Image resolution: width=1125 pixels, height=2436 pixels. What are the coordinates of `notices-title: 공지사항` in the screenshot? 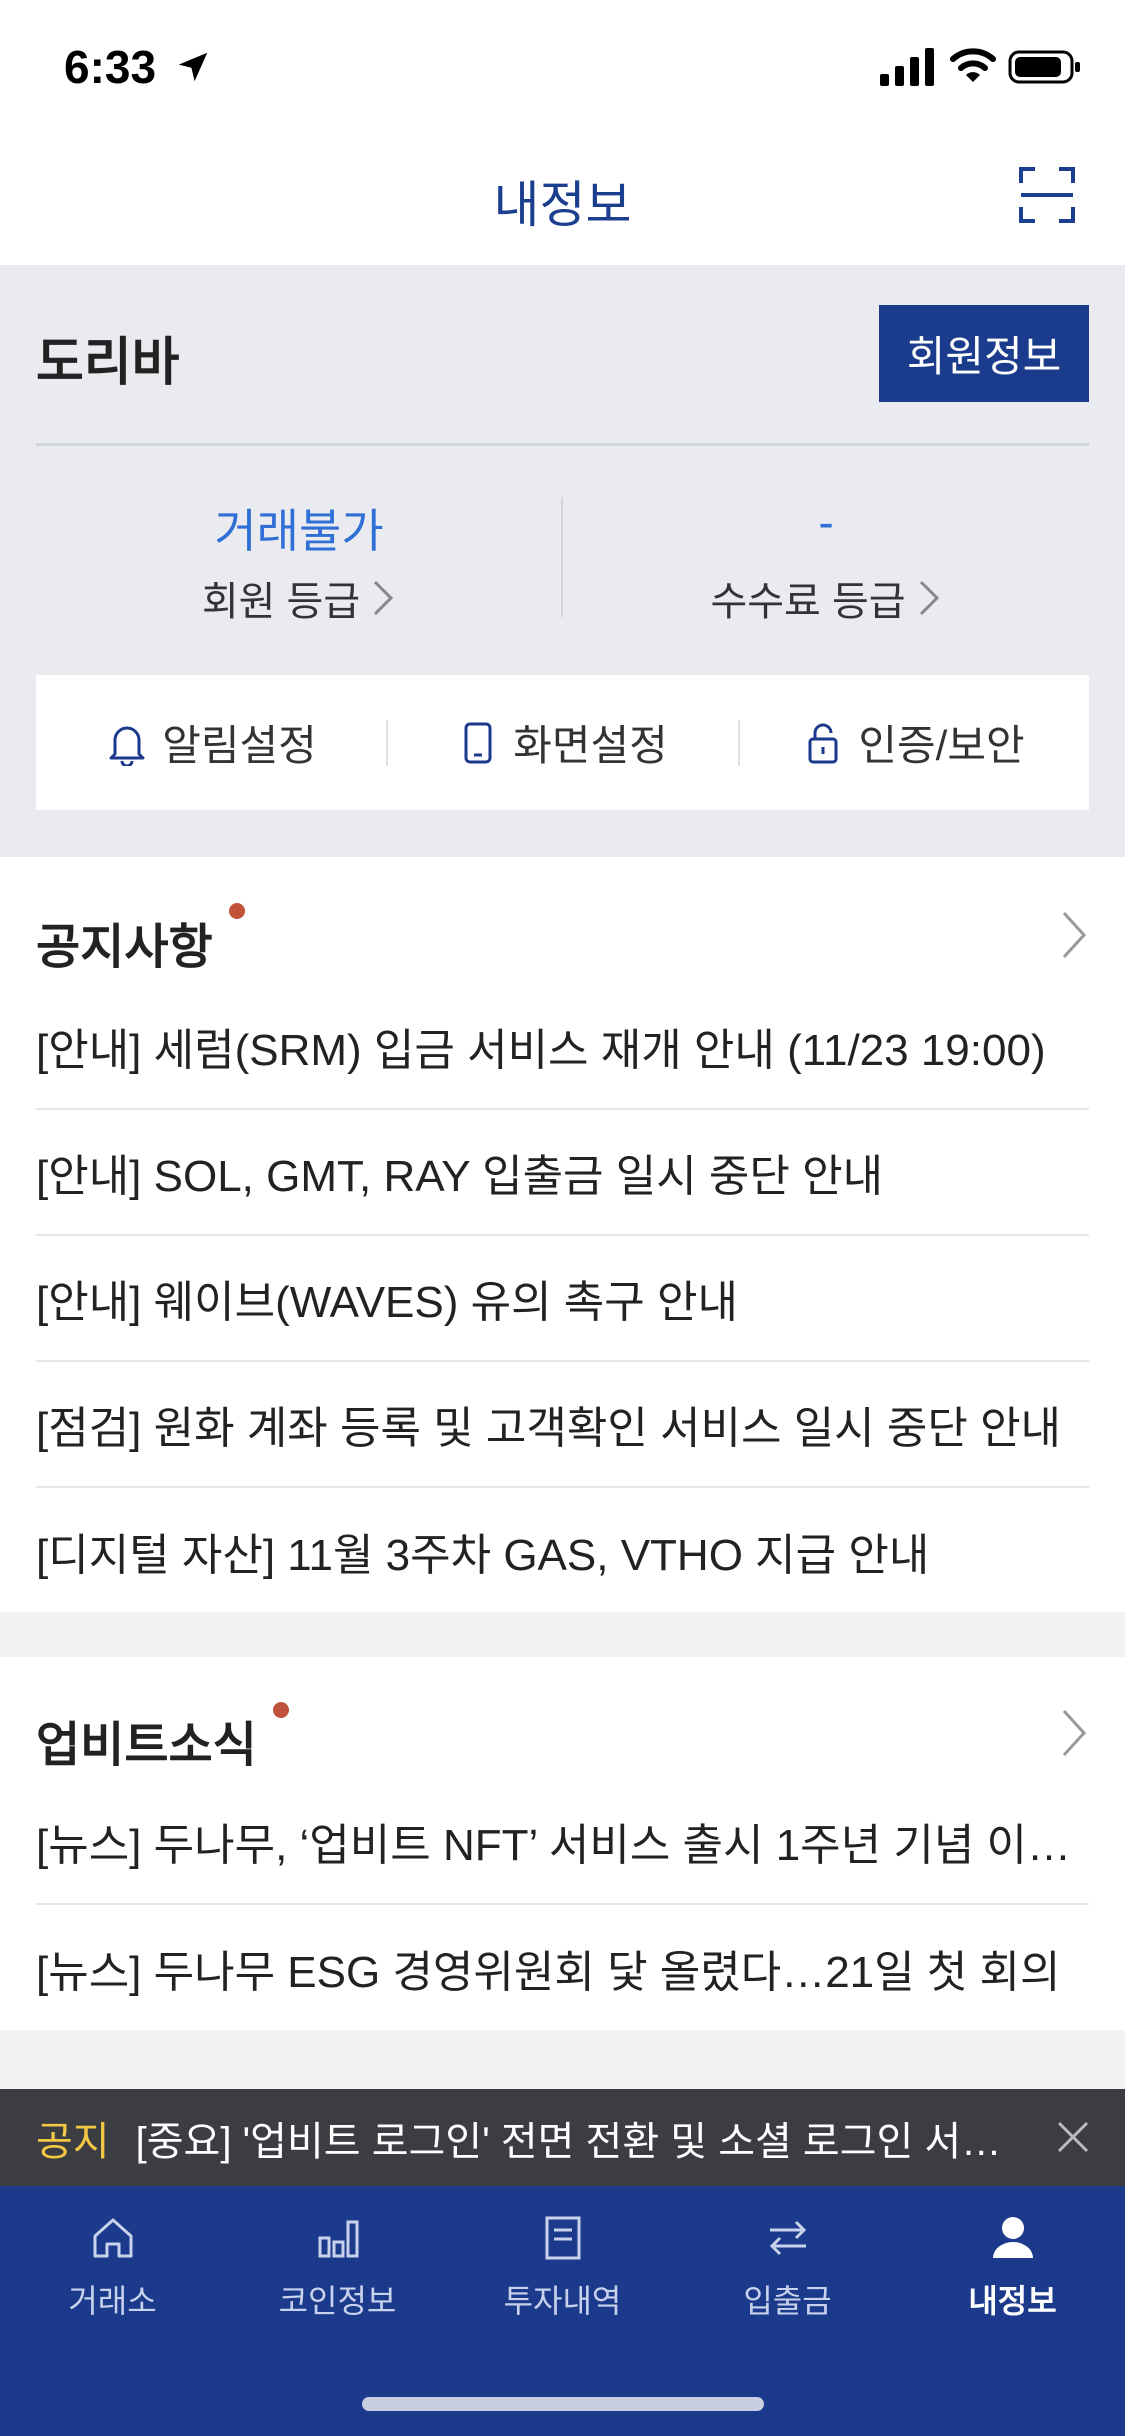 It's located at (124, 942).